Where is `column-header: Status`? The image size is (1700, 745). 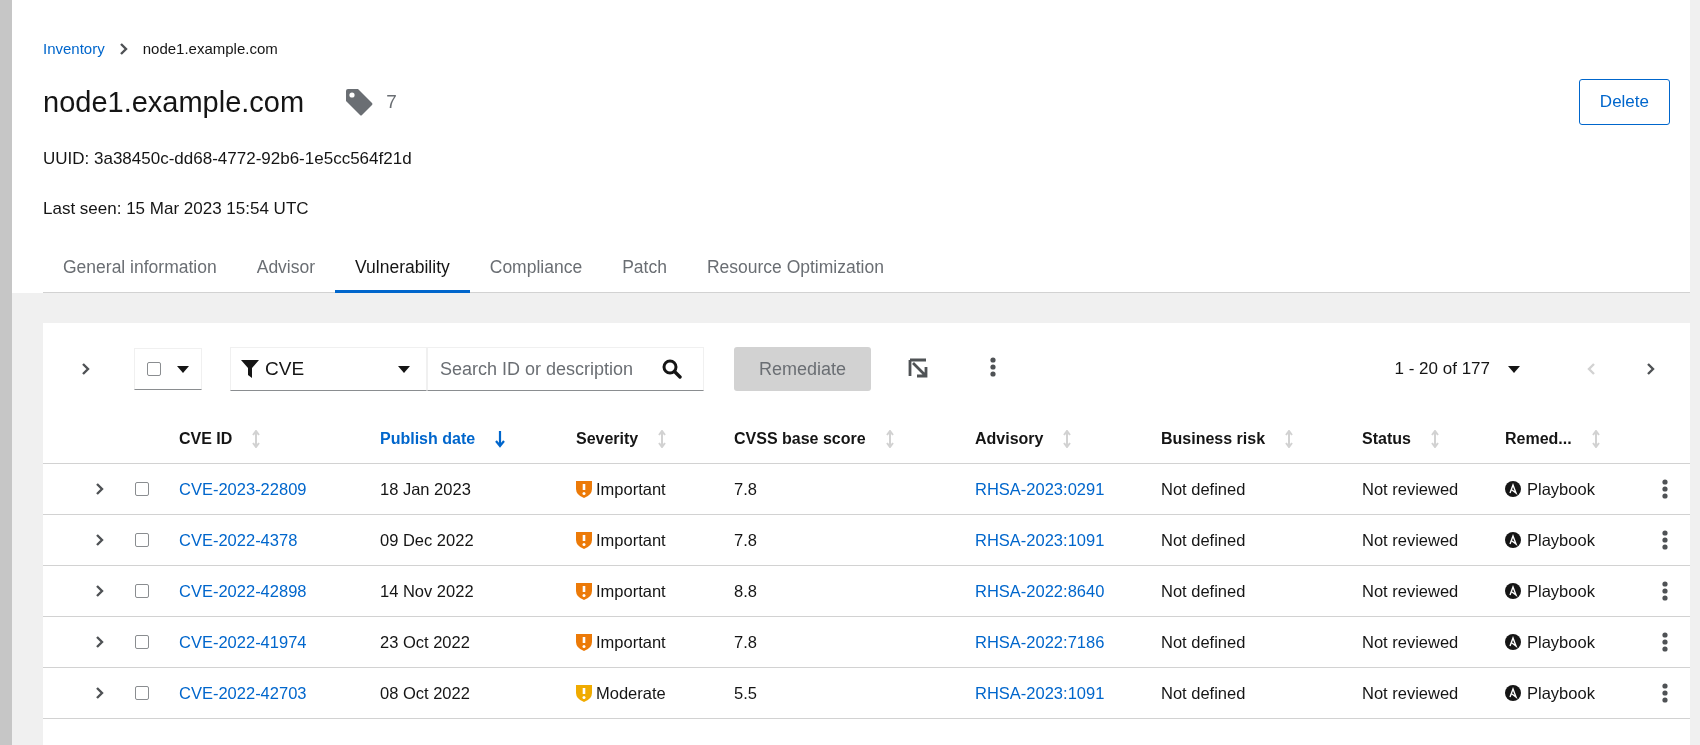 column-header: Status is located at coordinates (1386, 439).